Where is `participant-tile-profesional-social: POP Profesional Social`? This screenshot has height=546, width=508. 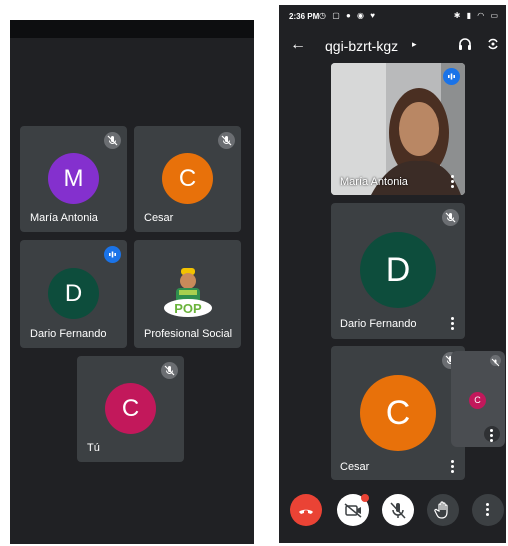 participant-tile-profesional-social: POP Profesional Social is located at coordinates (187, 294).